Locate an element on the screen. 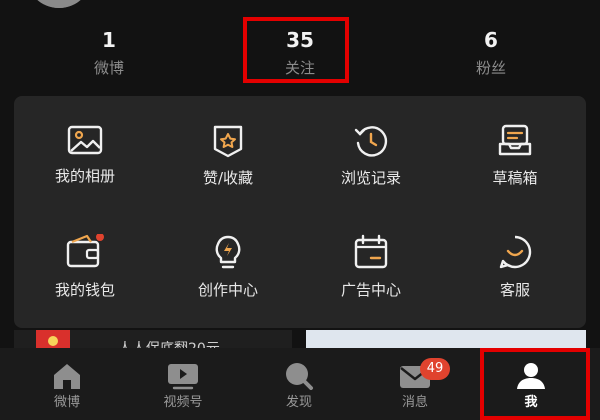  tab-discover: 发现 is located at coordinates (299, 387).